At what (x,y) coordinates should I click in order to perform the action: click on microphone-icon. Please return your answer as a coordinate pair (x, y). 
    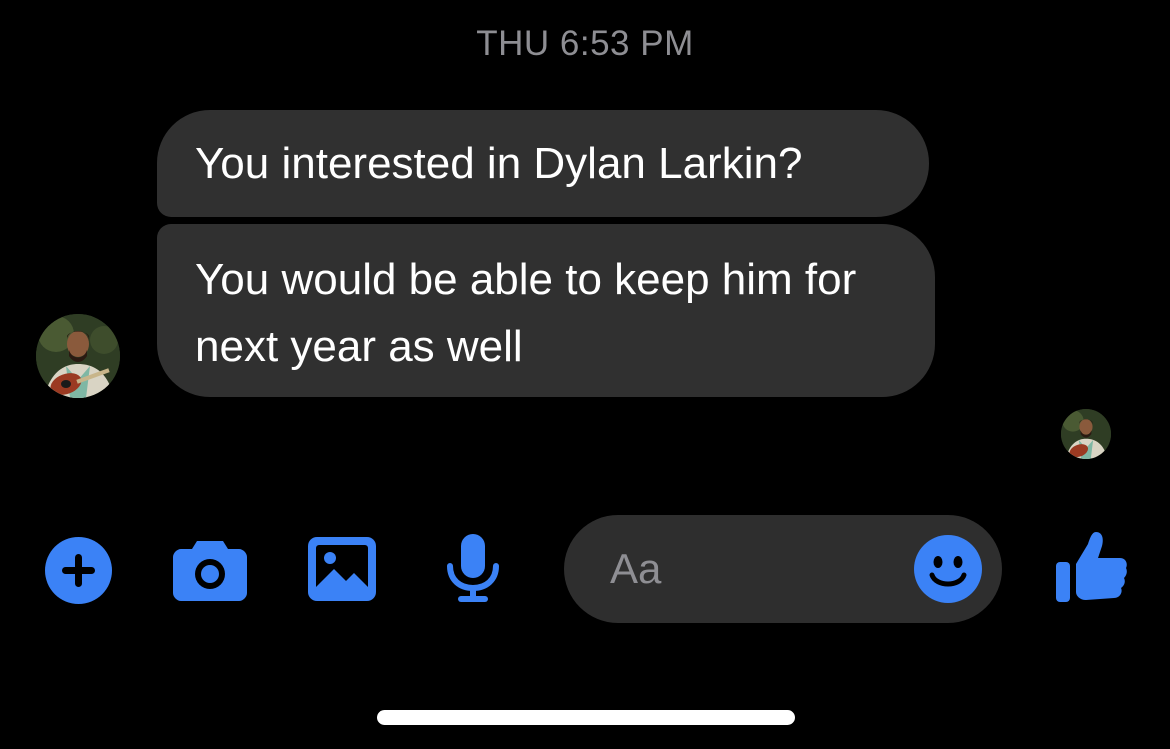
    Looking at the image, I should click on (473, 568).